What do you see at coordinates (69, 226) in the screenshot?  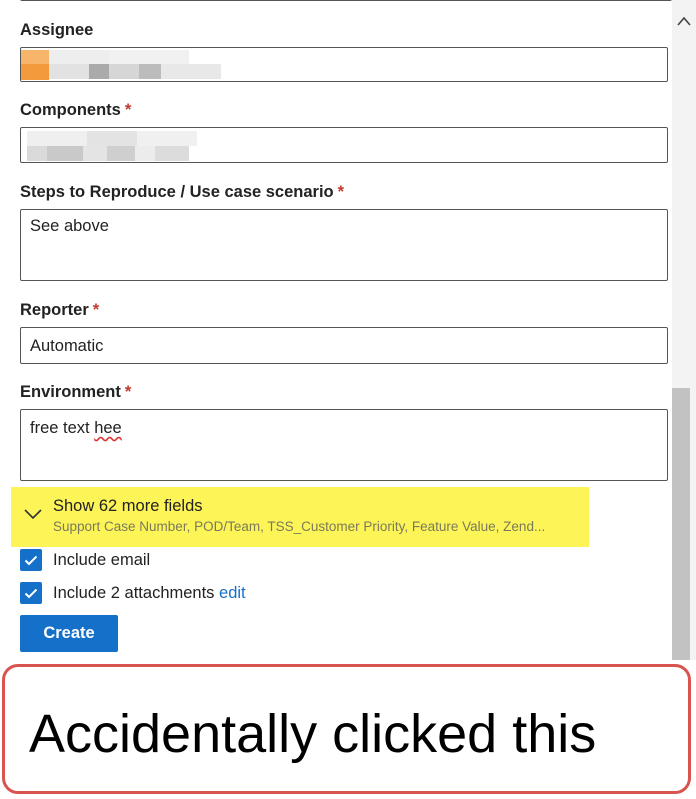 I see `steps-value: See above` at bounding box center [69, 226].